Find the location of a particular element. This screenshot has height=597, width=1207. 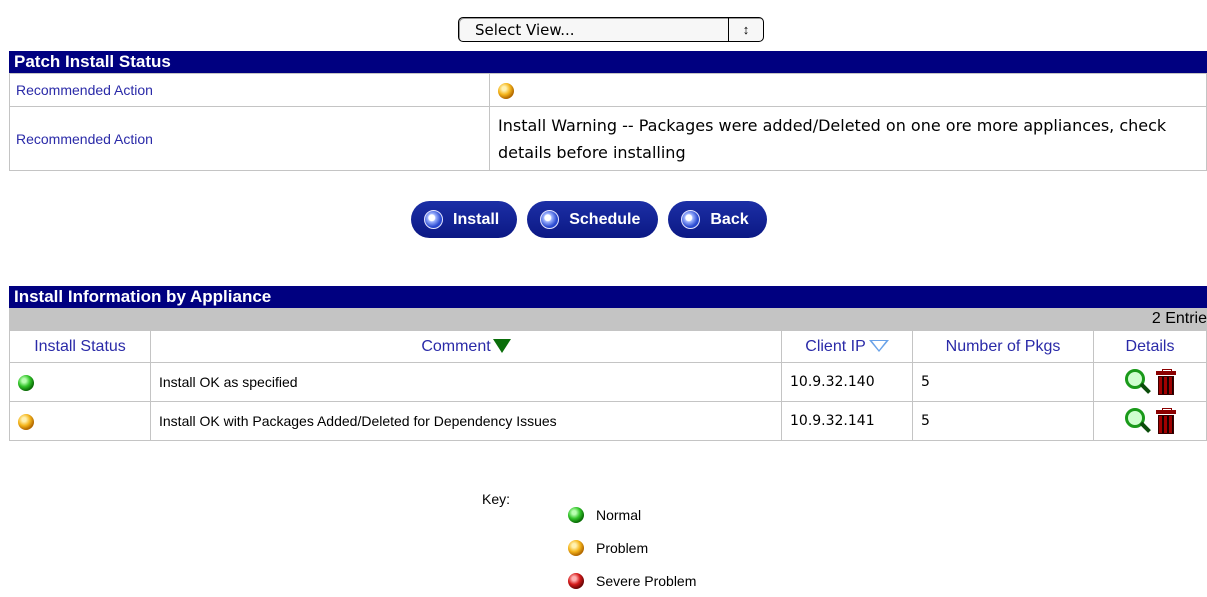

key-item-problem: Problem is located at coordinates (632, 547).